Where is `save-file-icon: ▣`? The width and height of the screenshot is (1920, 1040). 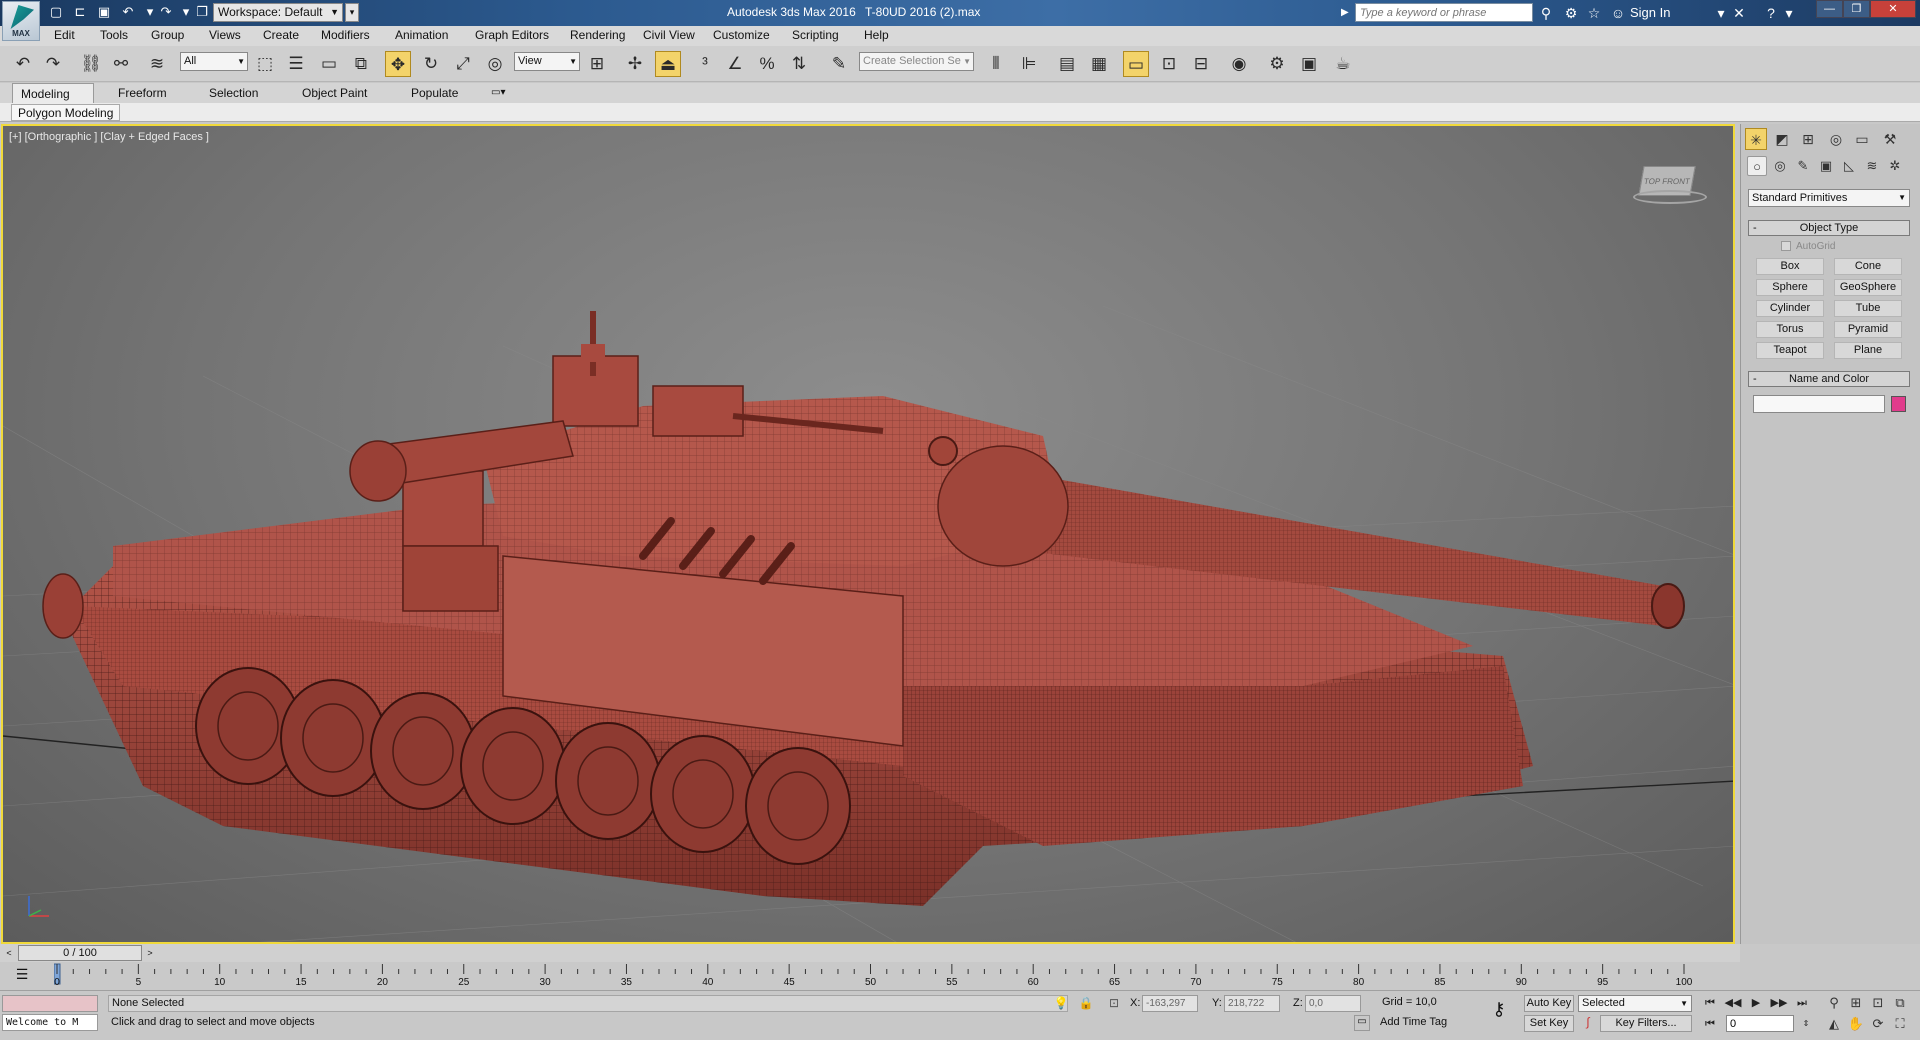
save-file-icon: ▣ is located at coordinates (104, 12).